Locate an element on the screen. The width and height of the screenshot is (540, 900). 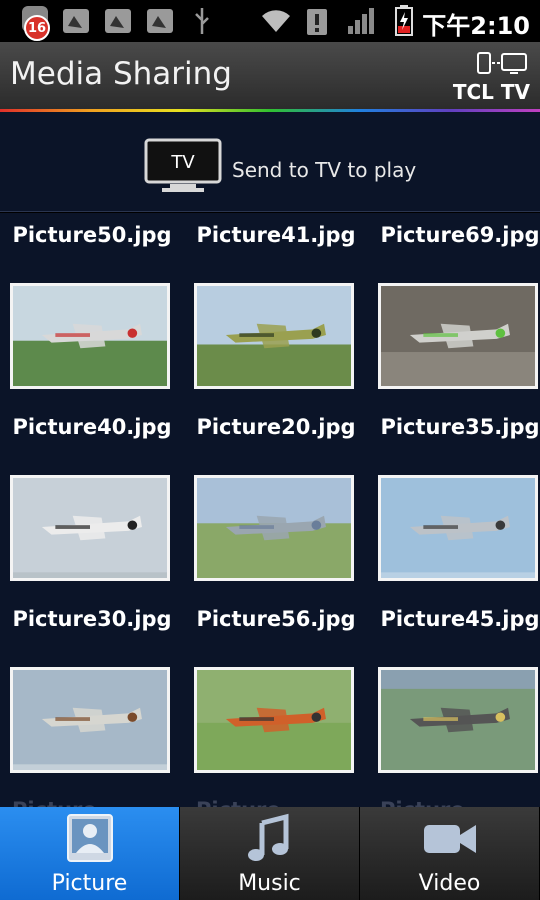
picture-item: Picture50.jpg is located at coordinates (92, 309).